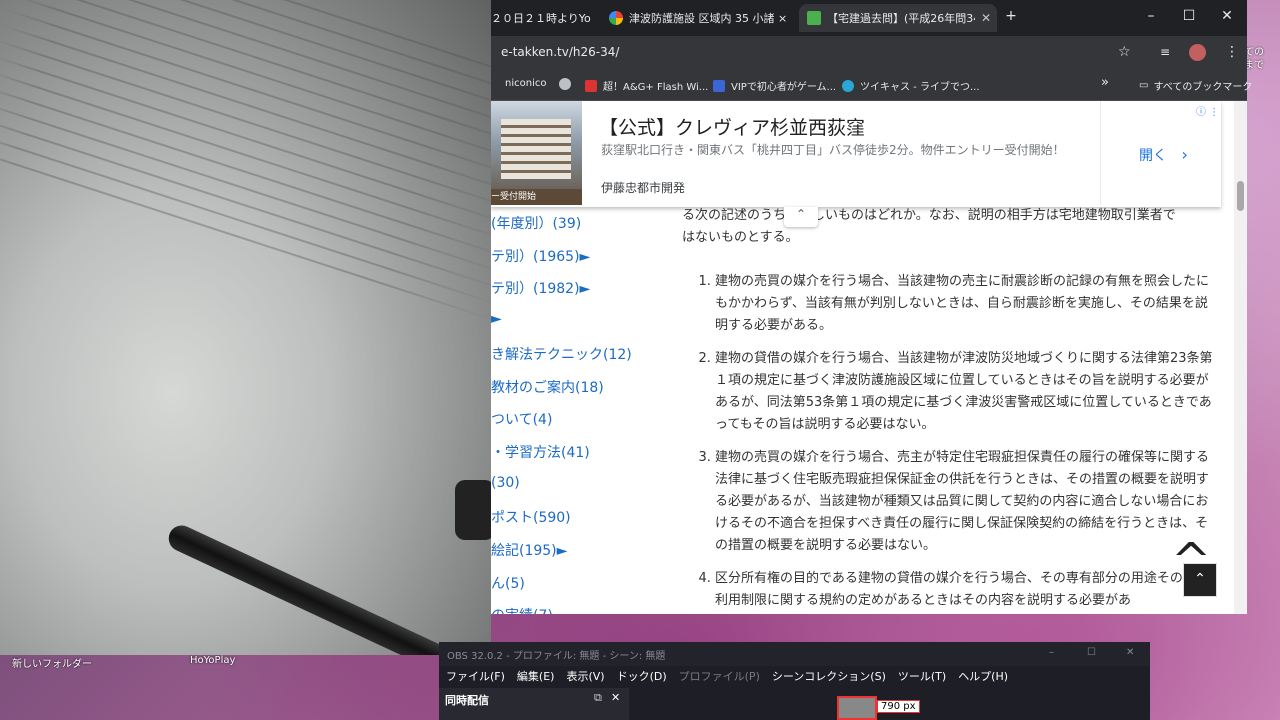  I want to click on all-bookmarks-button: ▭ すべてのブックマーク, so click(1195, 85).